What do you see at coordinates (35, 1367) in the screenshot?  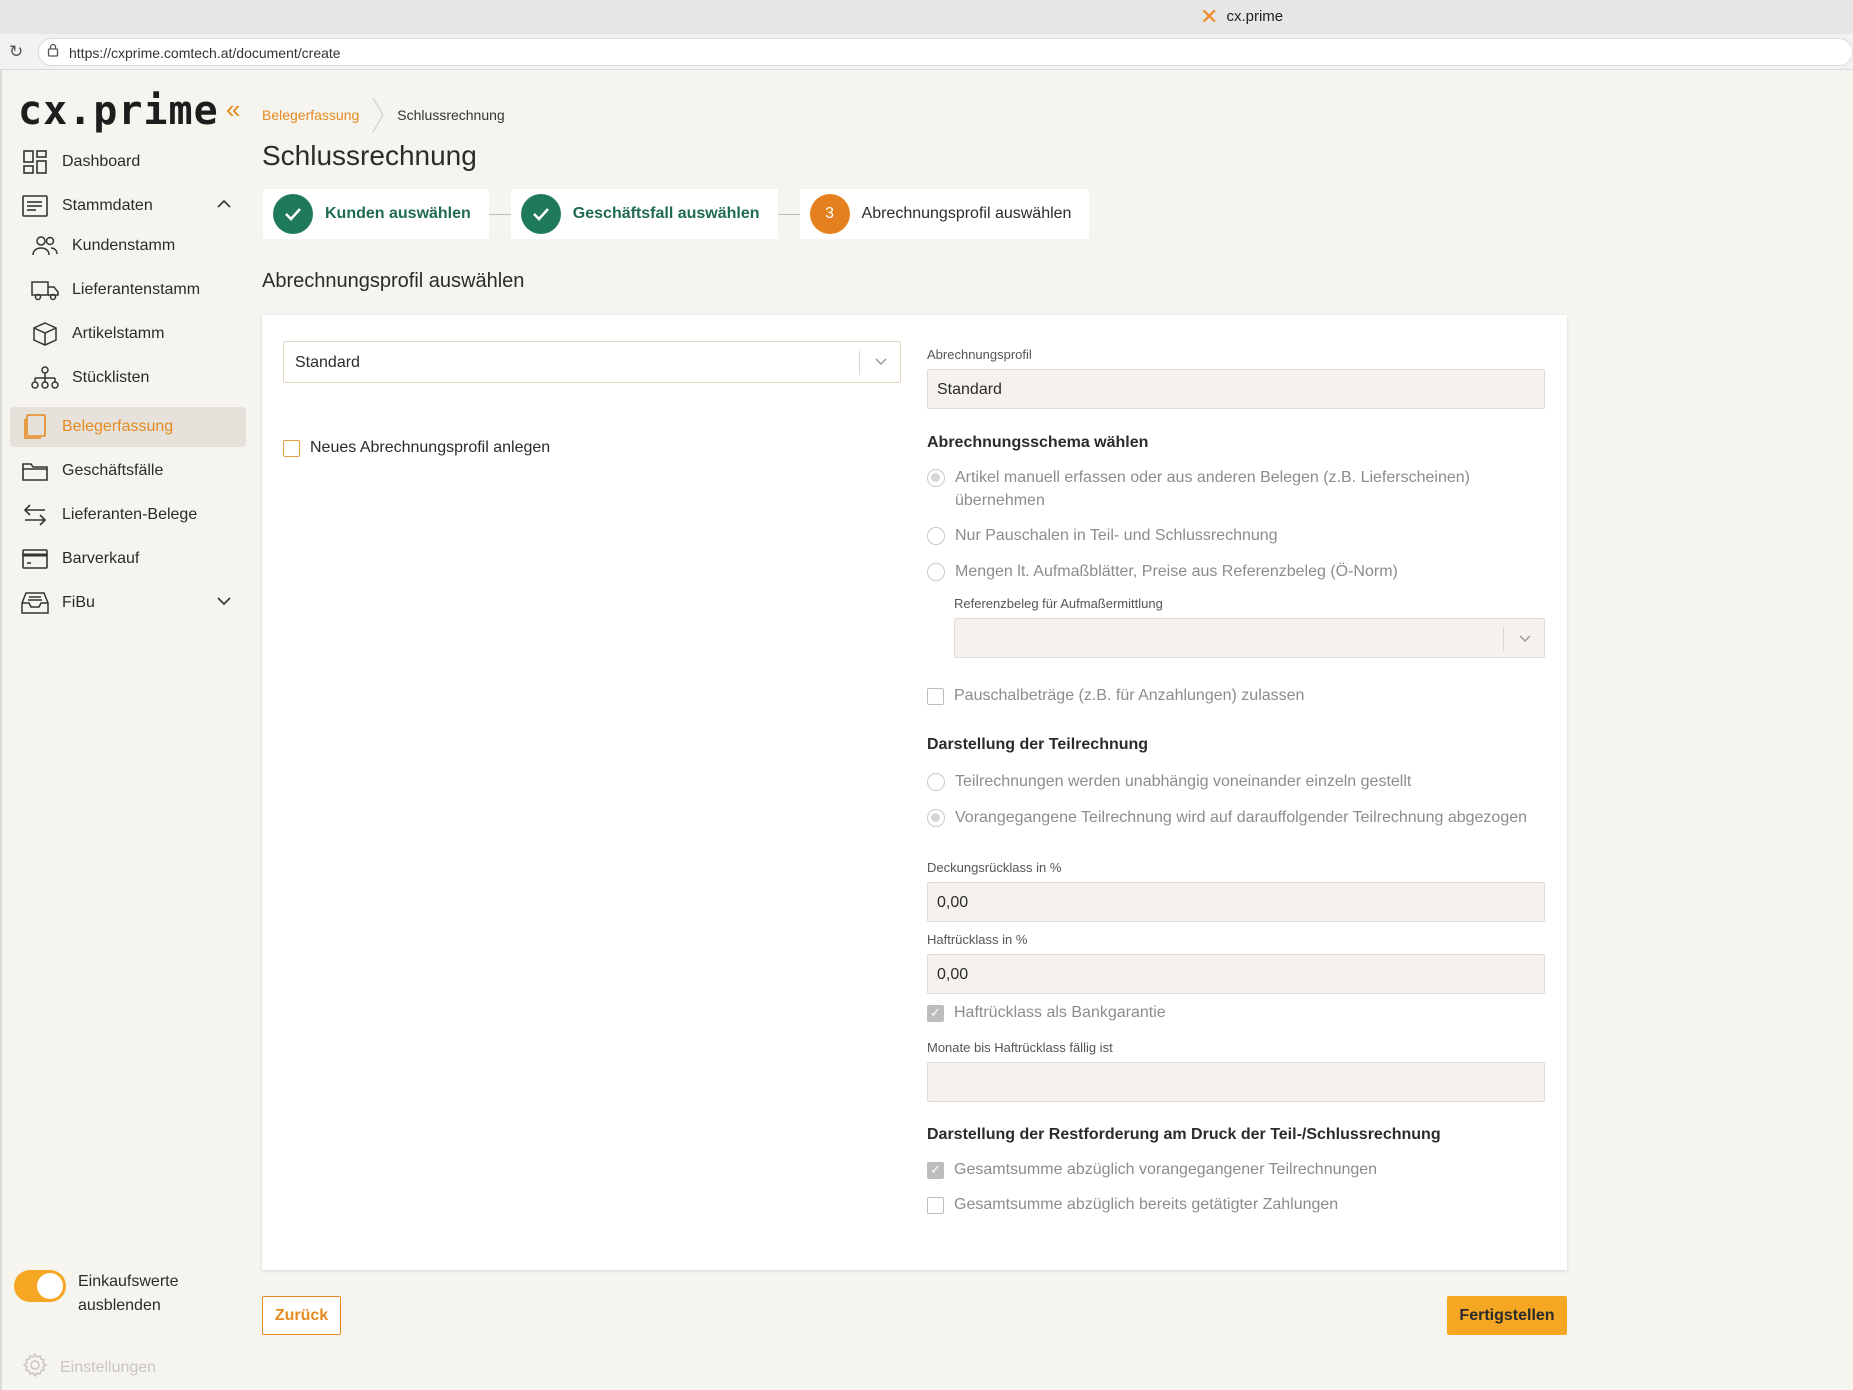 I see `gear-icon` at bounding box center [35, 1367].